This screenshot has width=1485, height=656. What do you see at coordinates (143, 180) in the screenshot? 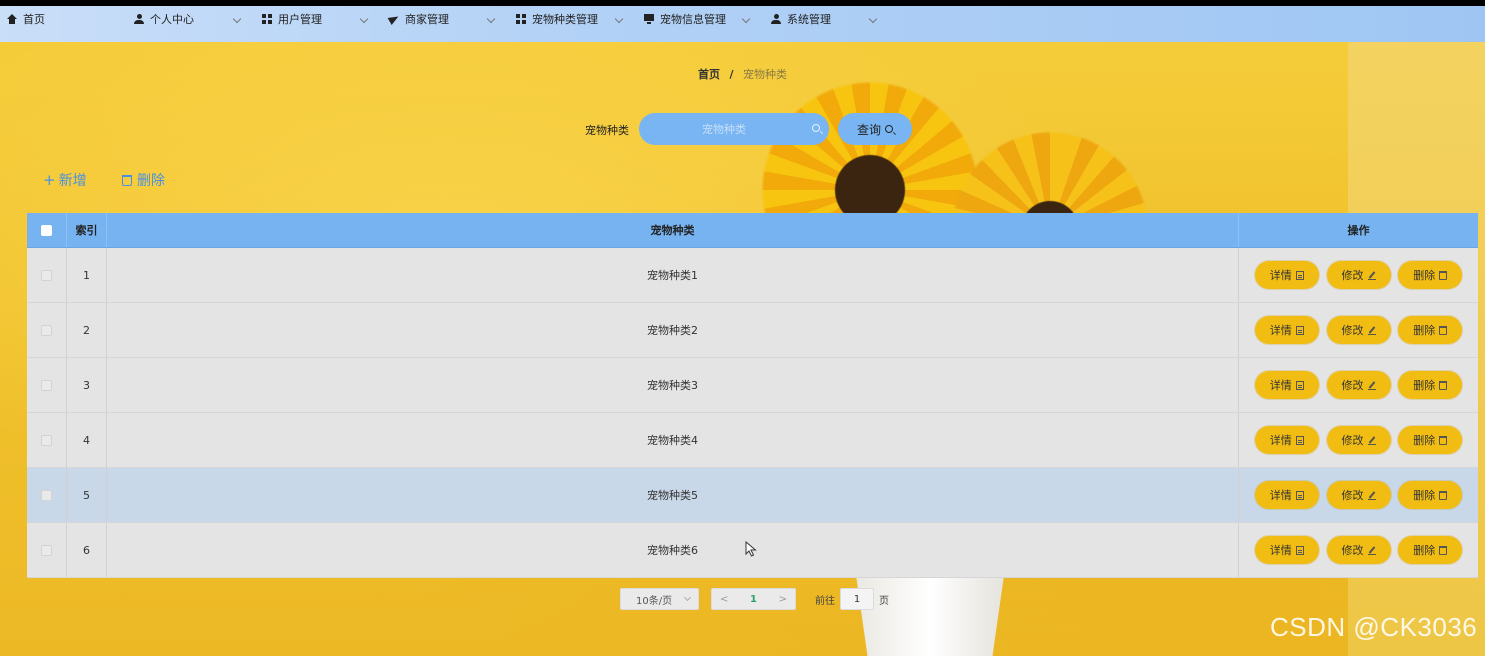
I see `batch-delete-button: 删除` at bounding box center [143, 180].